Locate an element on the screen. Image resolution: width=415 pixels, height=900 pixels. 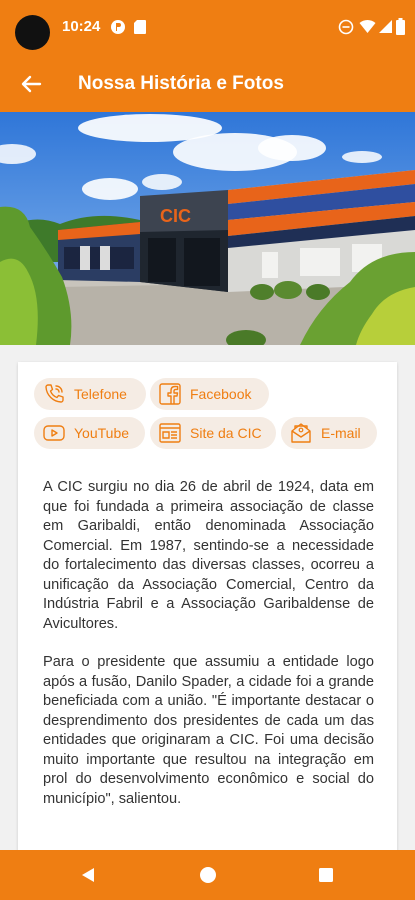
status-time: 10:24 is located at coordinates (81, 26).